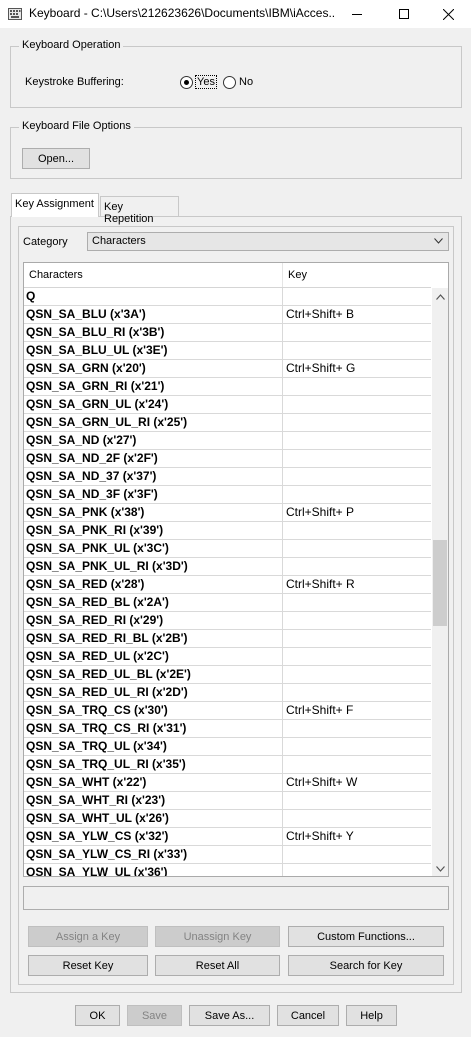 The width and height of the screenshot is (471, 1037). Describe the element at coordinates (153, 351) in the screenshot. I see `character-cell: QSN_SA_BLU_UL (x'3E')` at that location.